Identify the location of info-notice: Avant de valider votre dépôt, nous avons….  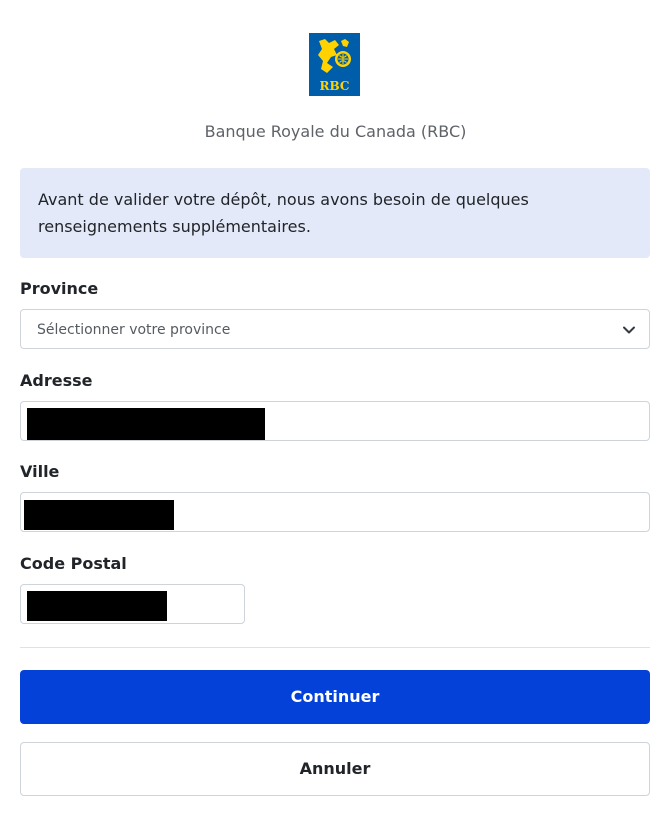
(335, 213).